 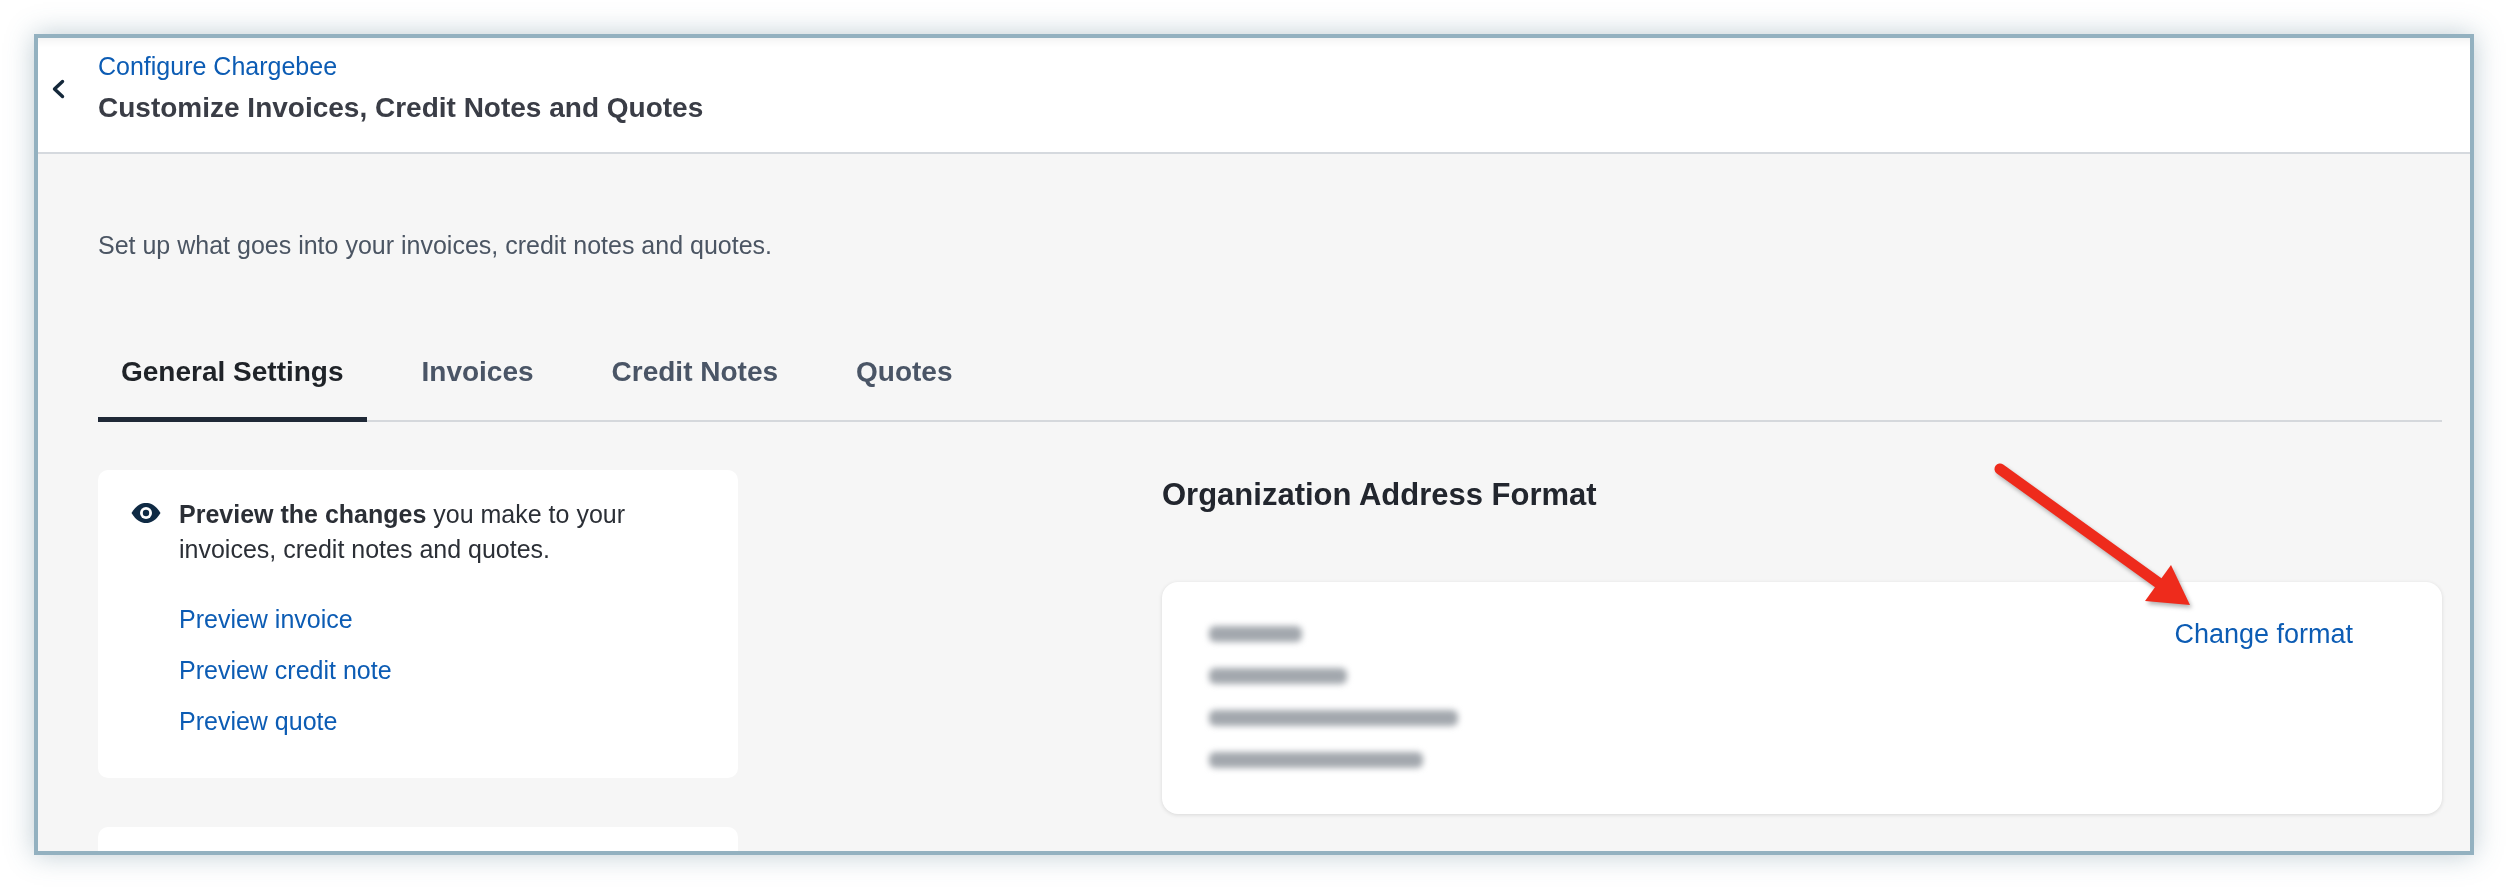 What do you see at coordinates (258, 721) in the screenshot?
I see `preview-link: Preview quote` at bounding box center [258, 721].